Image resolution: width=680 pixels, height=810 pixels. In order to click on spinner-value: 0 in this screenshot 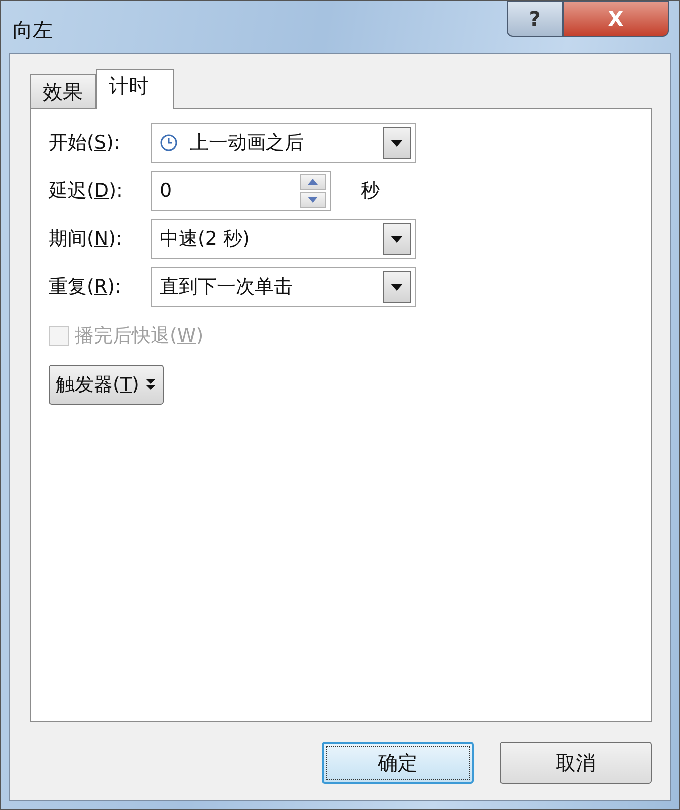, I will do `click(167, 191)`.